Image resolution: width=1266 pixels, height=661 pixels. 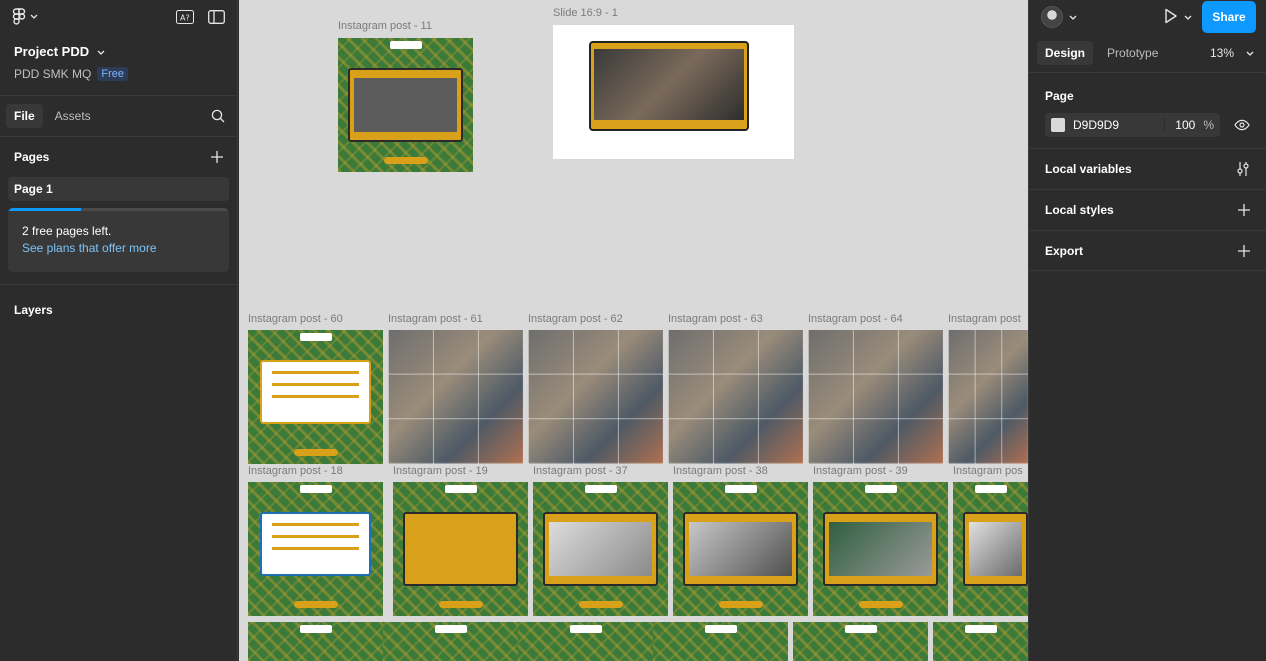 I want to click on account-menu-button, so click(x=1059, y=17).